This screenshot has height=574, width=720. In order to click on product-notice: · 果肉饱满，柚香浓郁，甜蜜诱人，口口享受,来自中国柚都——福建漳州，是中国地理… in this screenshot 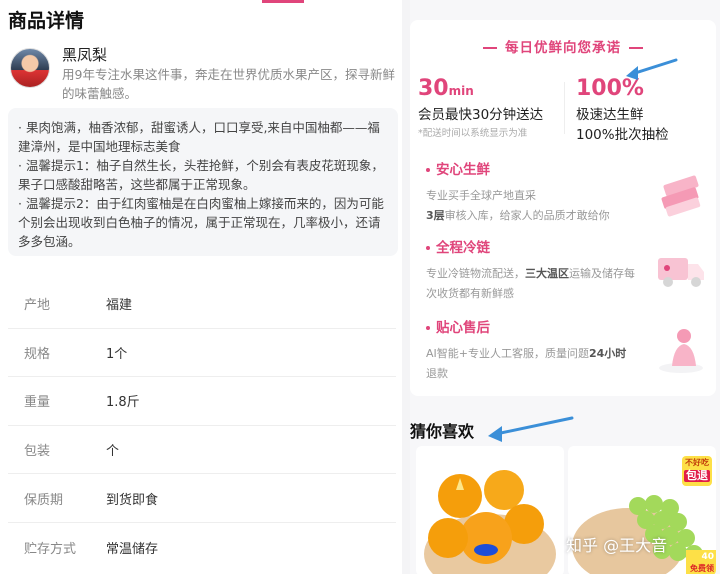, I will do `click(203, 182)`.